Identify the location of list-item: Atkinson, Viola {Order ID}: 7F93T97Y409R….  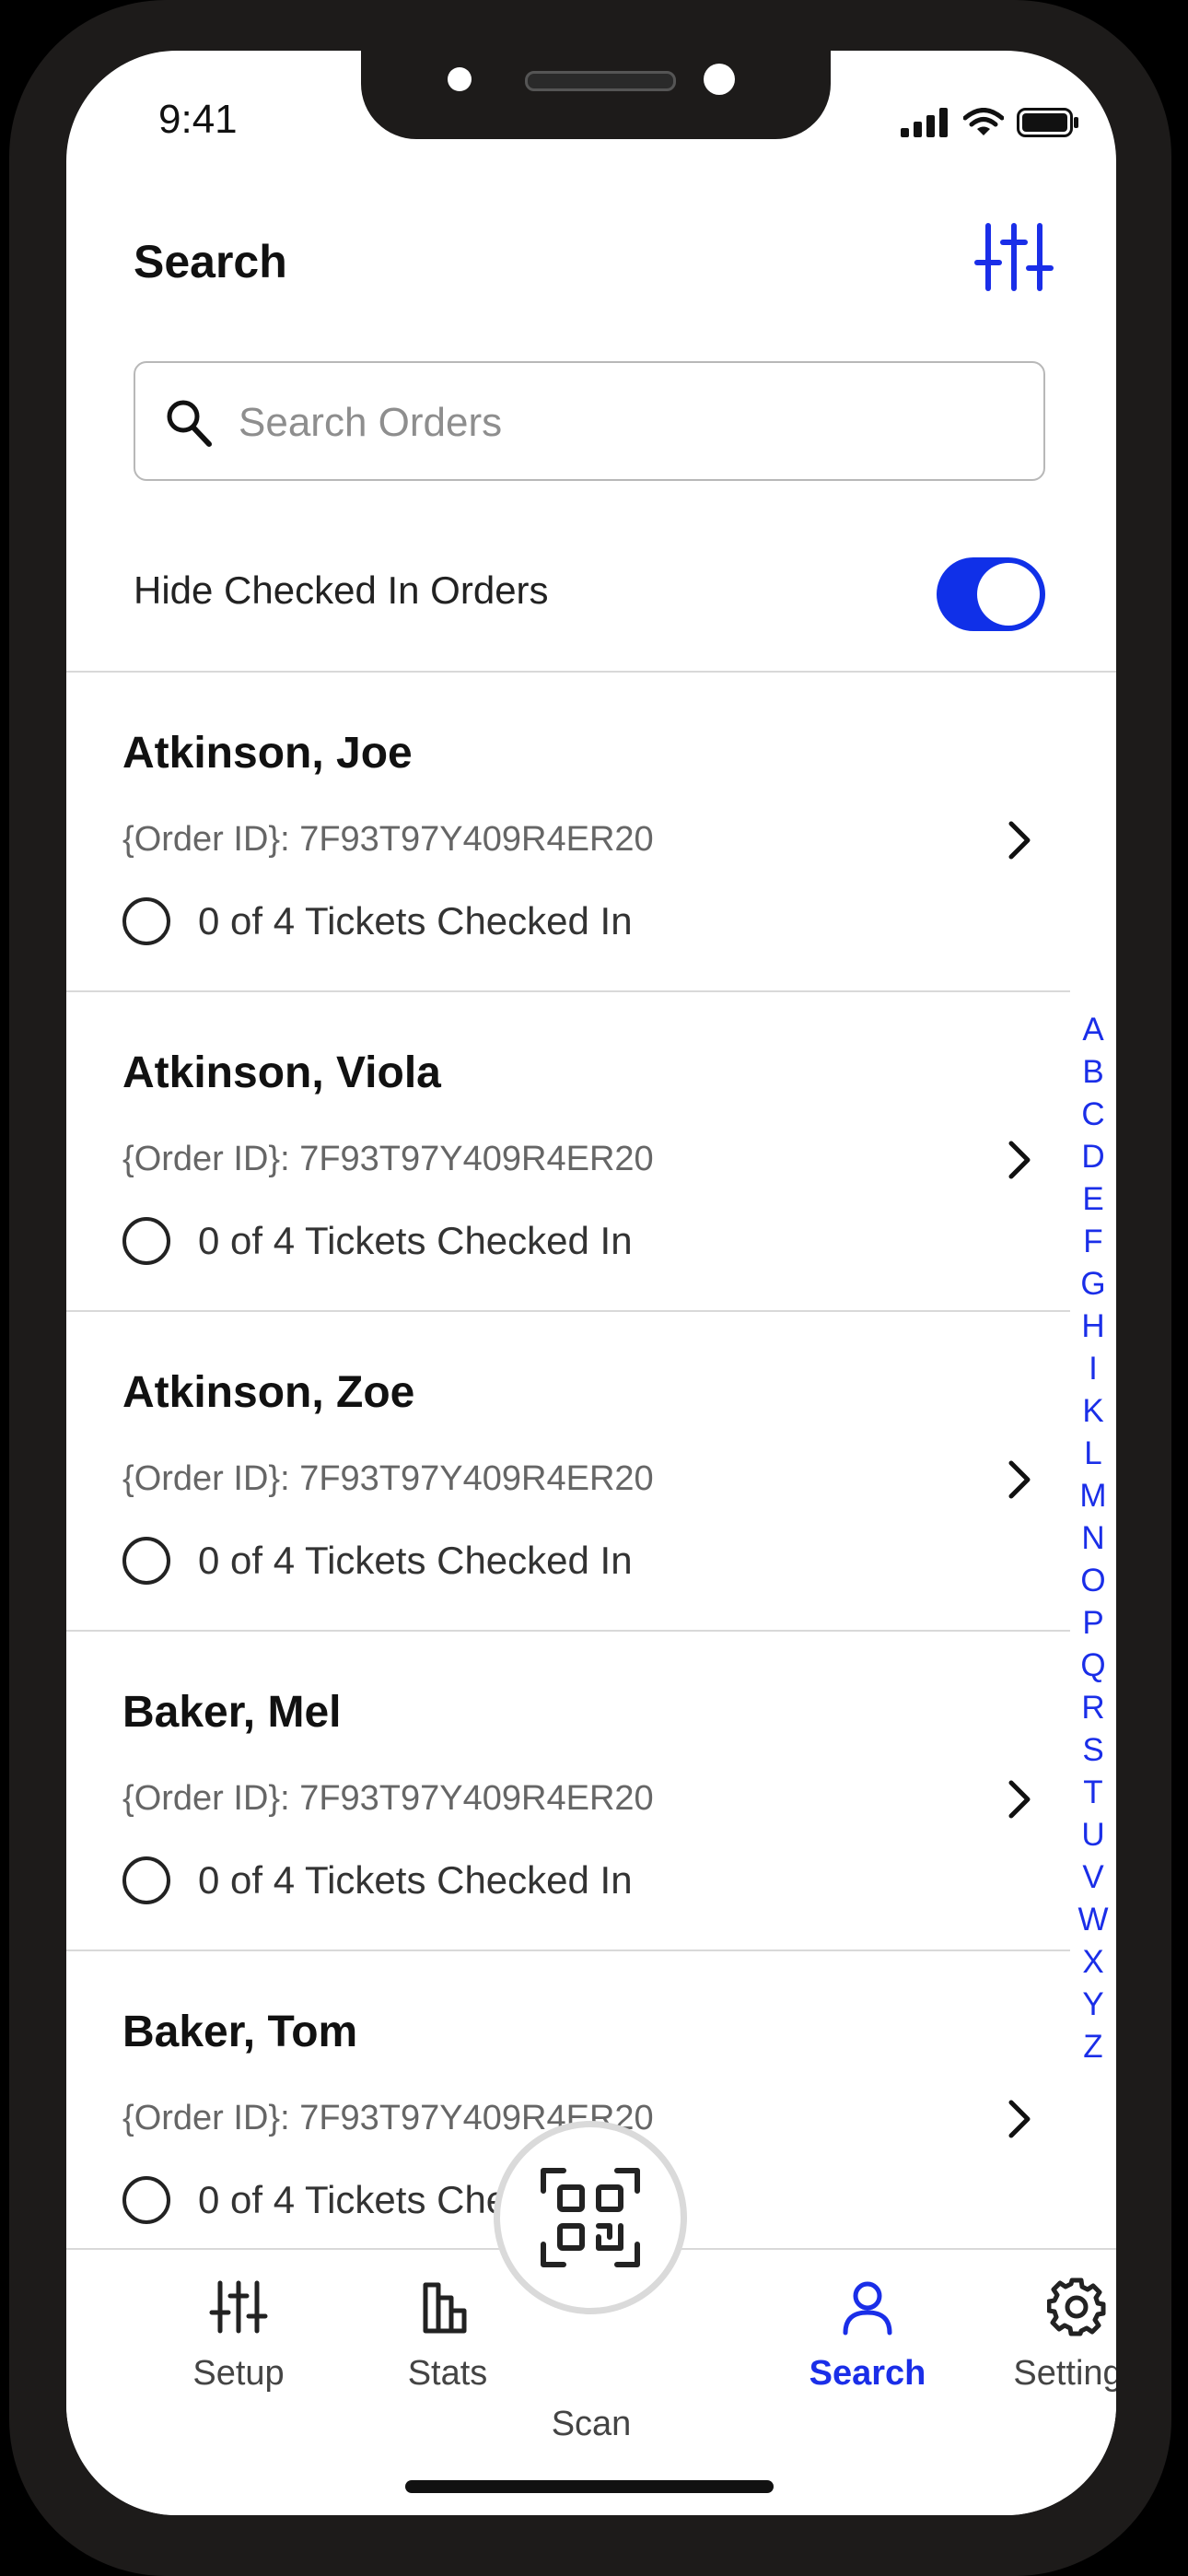
(568, 1152).